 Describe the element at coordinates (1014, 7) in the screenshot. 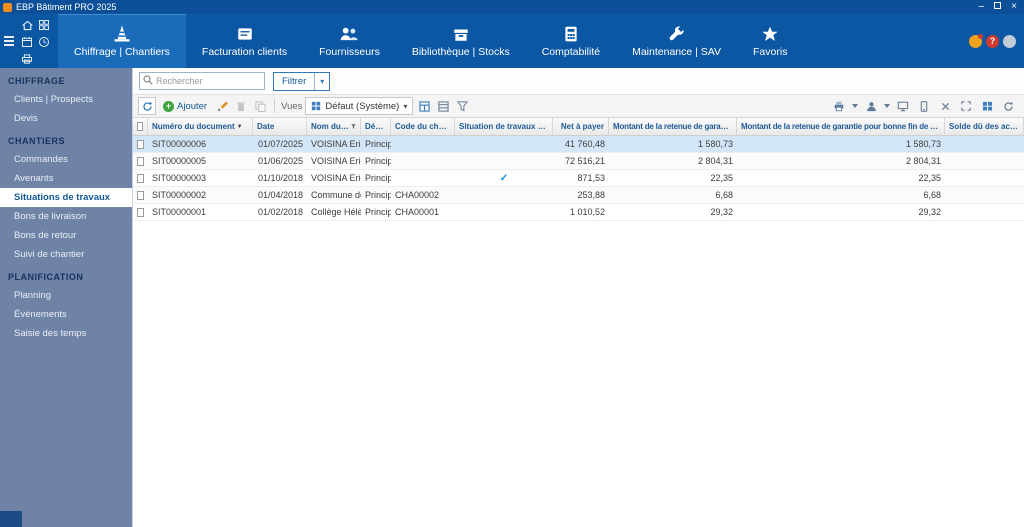

I see `close-button: ×` at that location.